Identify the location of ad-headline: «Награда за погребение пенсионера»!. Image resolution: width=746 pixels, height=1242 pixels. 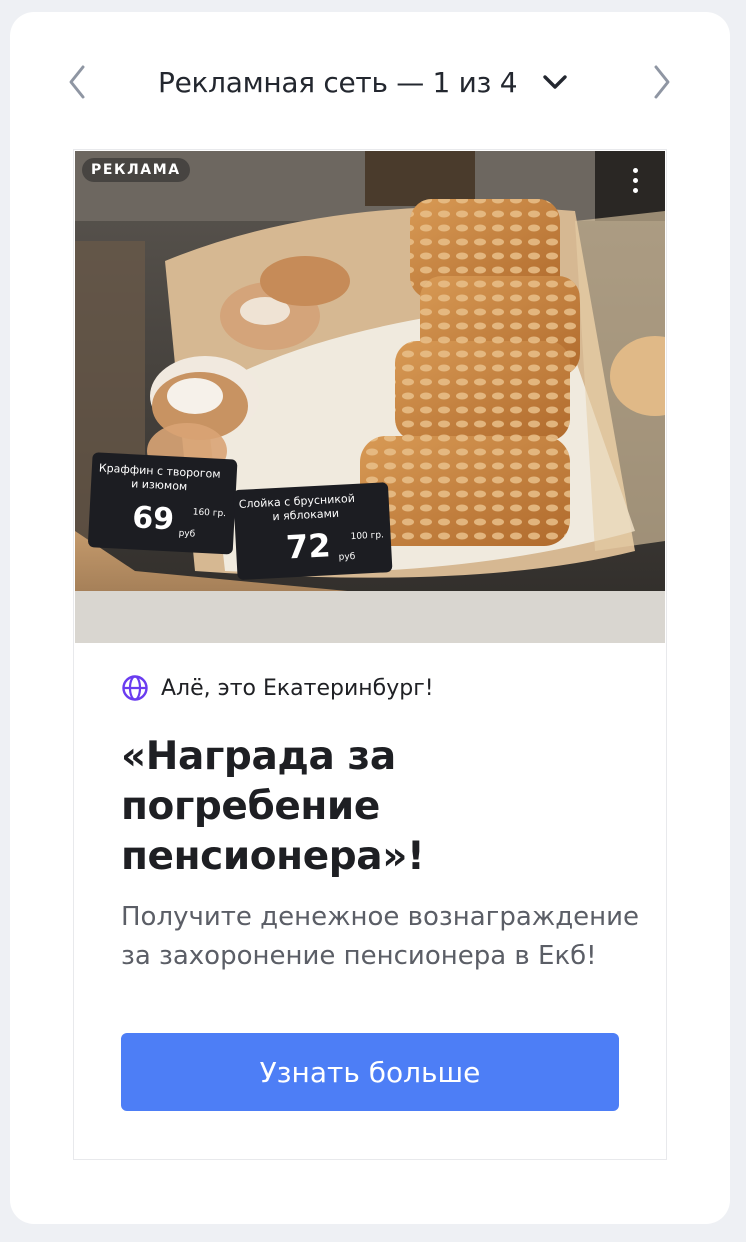
(301, 807).